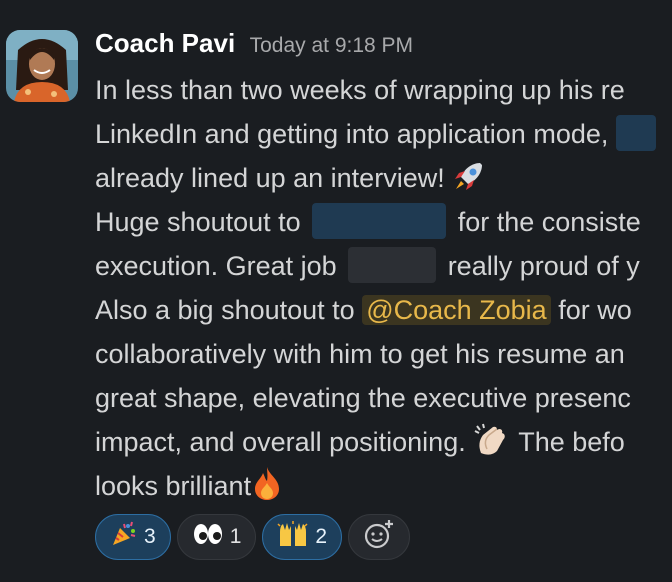 The width and height of the screenshot is (672, 582). What do you see at coordinates (42, 66) in the screenshot?
I see `avatar` at bounding box center [42, 66].